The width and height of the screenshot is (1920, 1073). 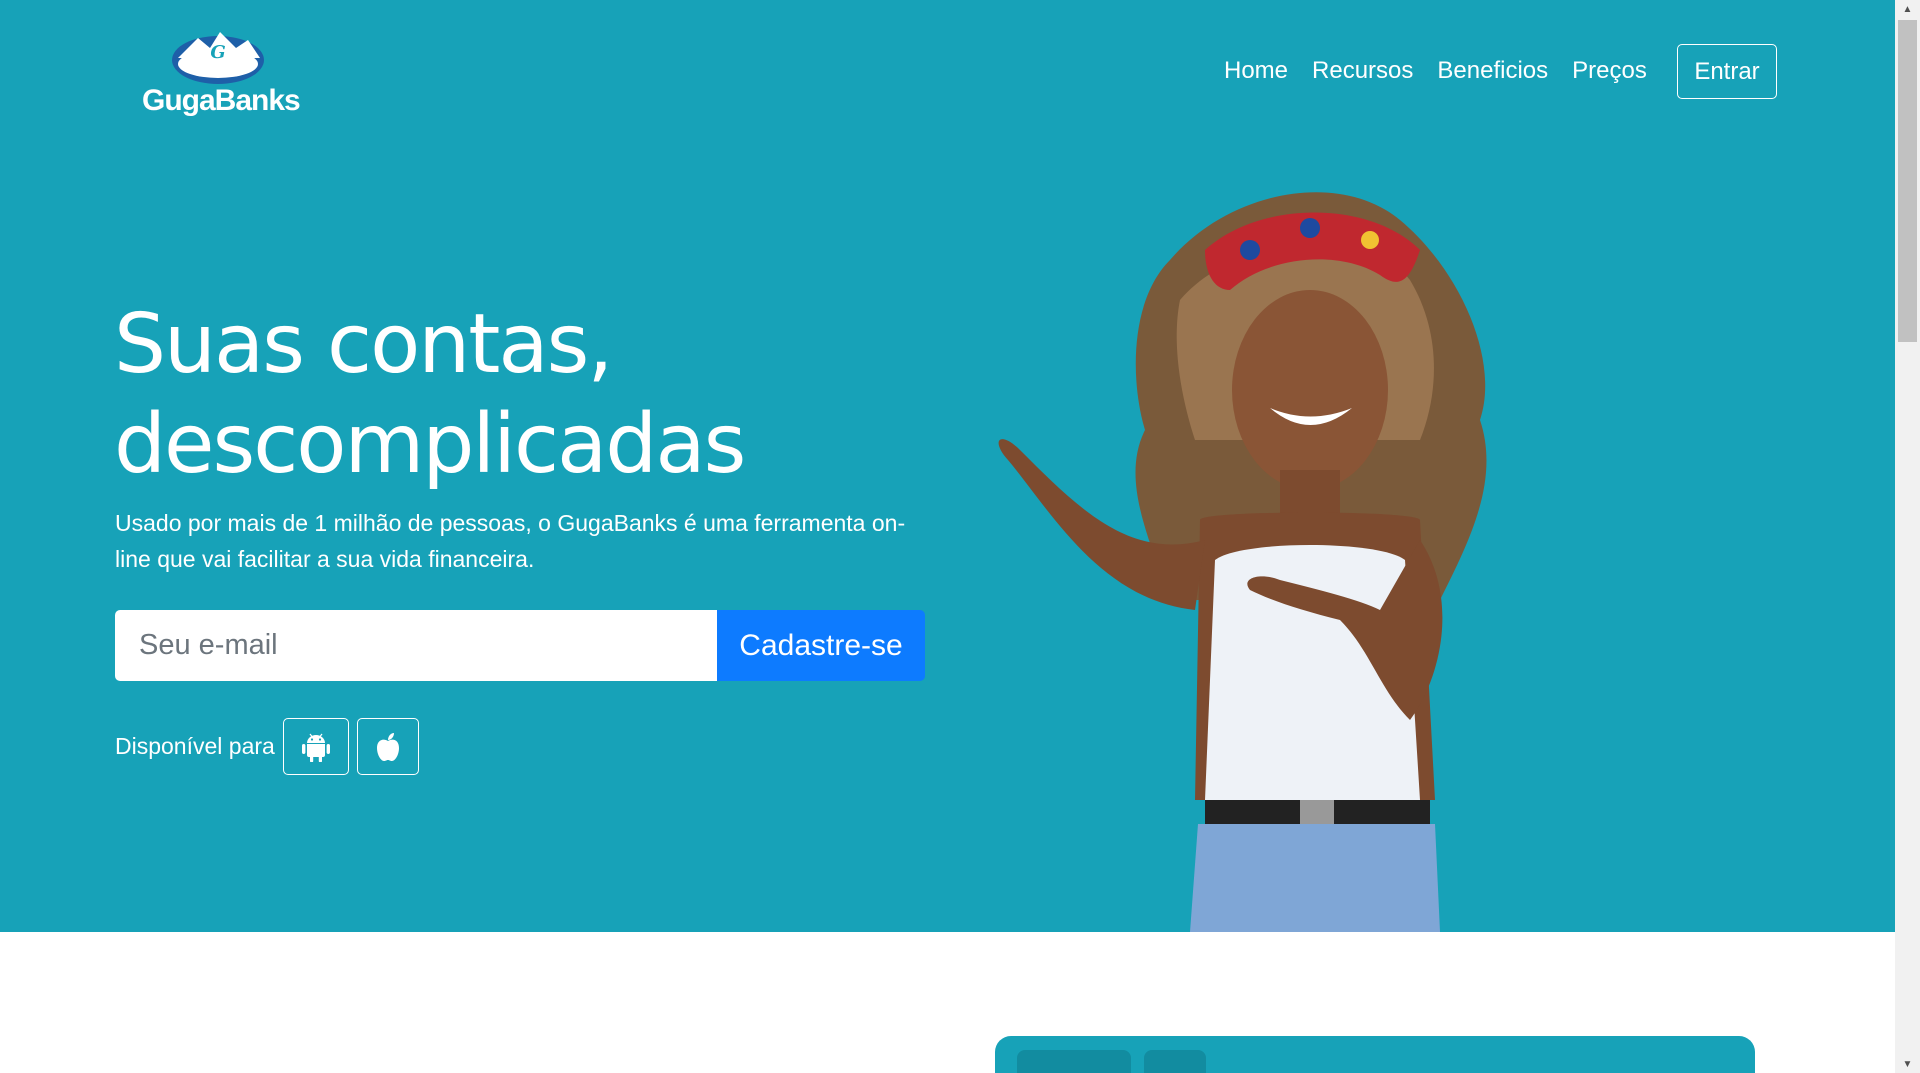 I want to click on apple-icon, so click(x=387, y=746).